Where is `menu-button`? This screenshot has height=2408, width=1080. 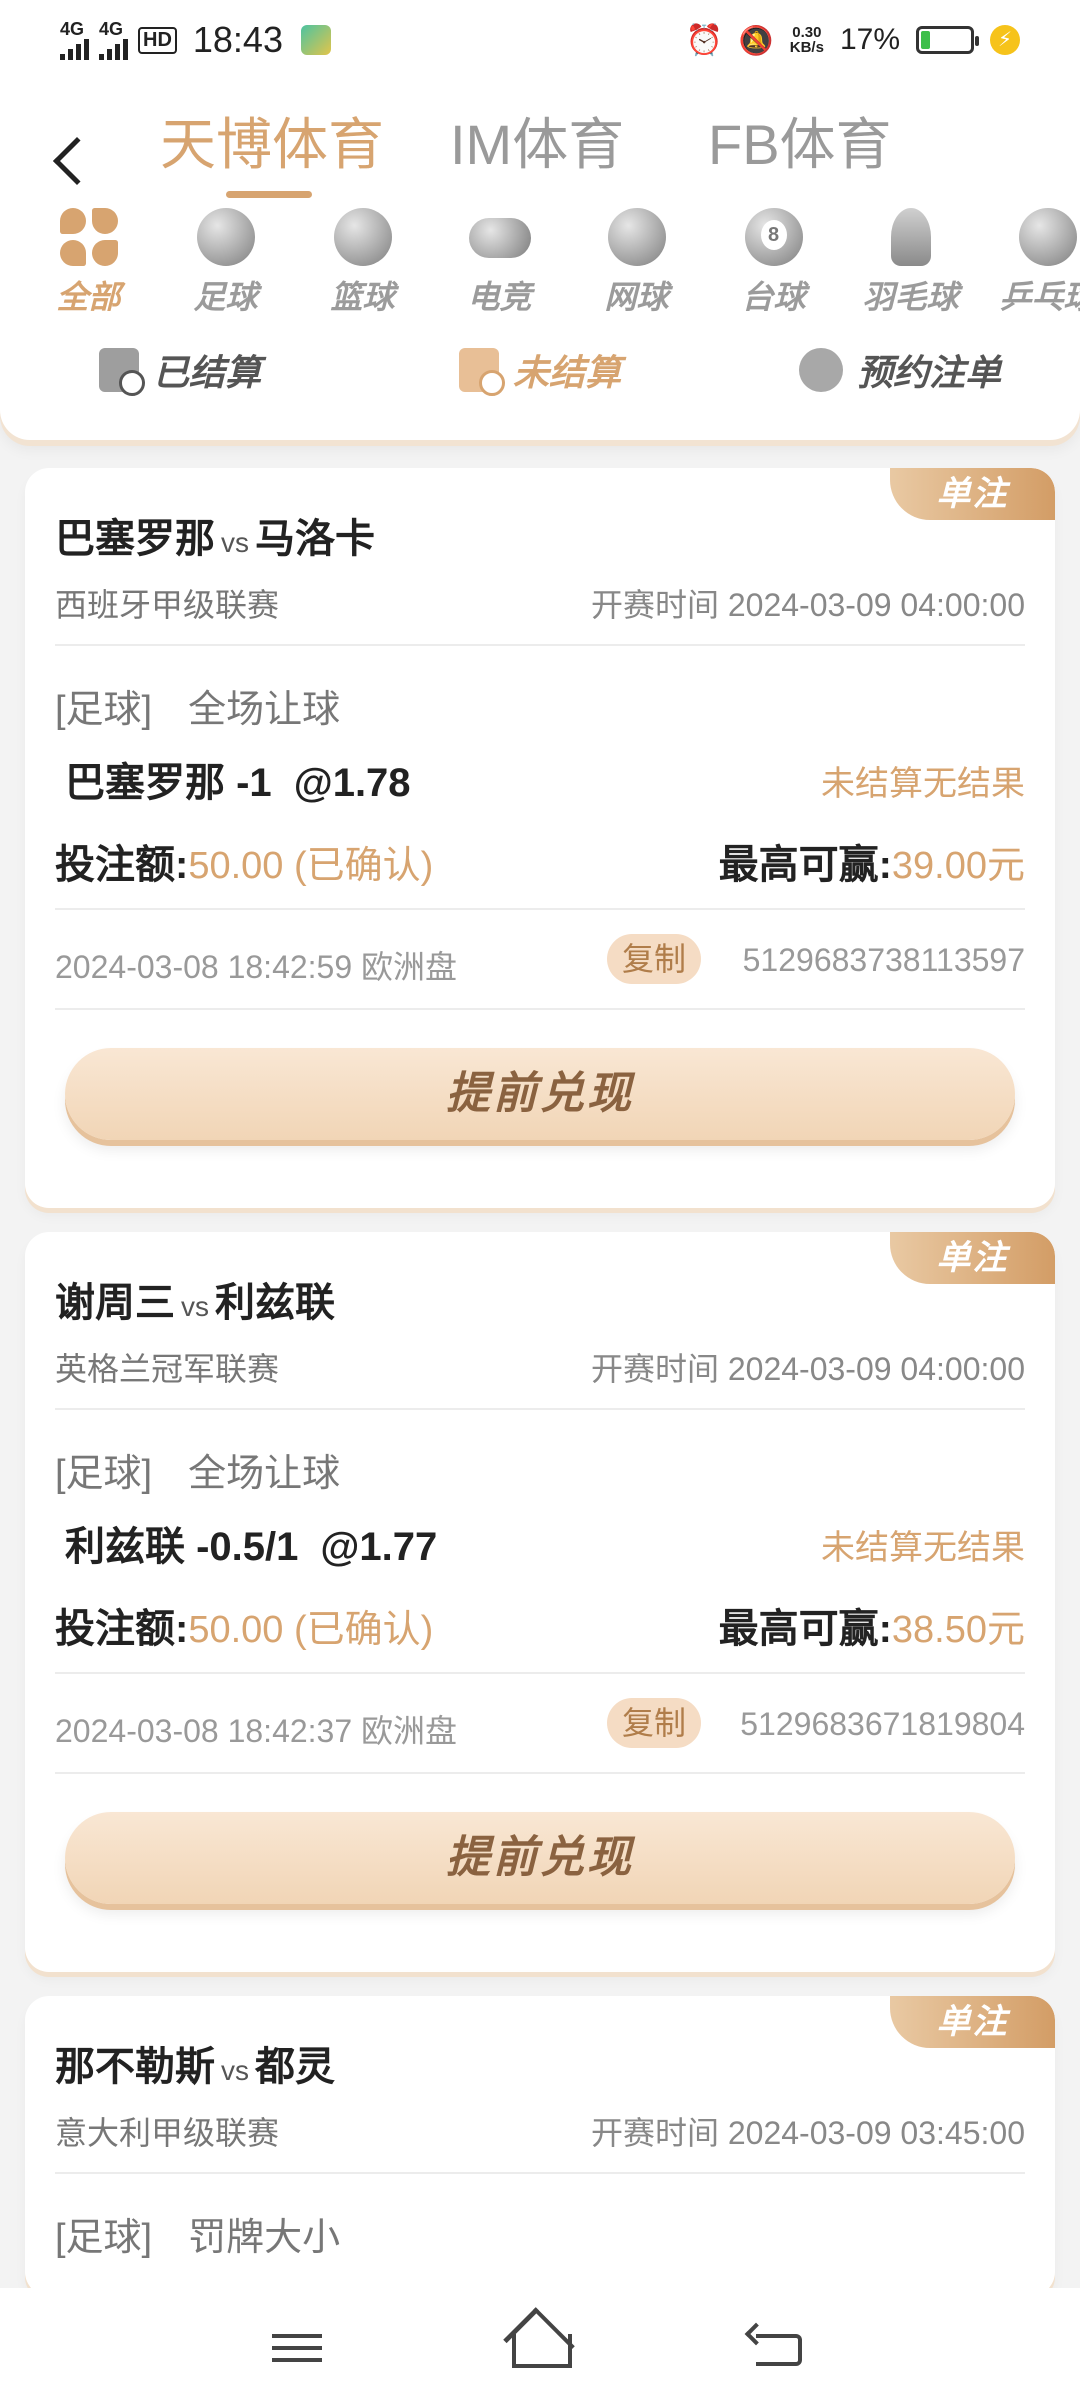 menu-button is located at coordinates (300, 2348).